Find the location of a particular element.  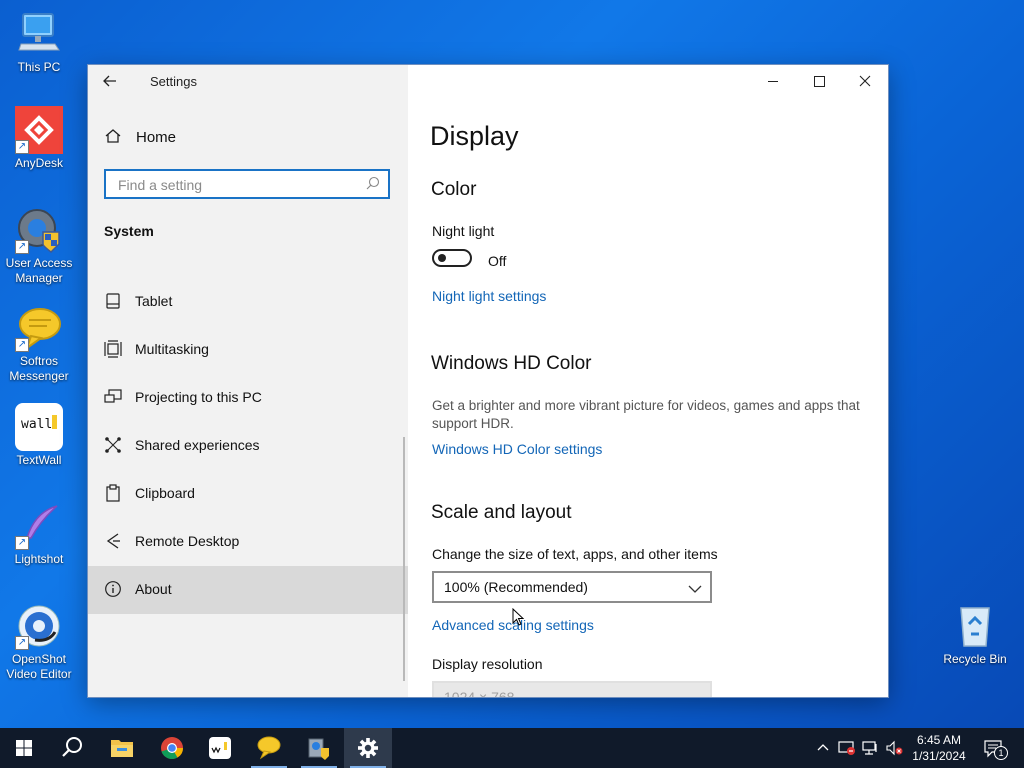

taskbar-textwall is located at coordinates (220, 748).